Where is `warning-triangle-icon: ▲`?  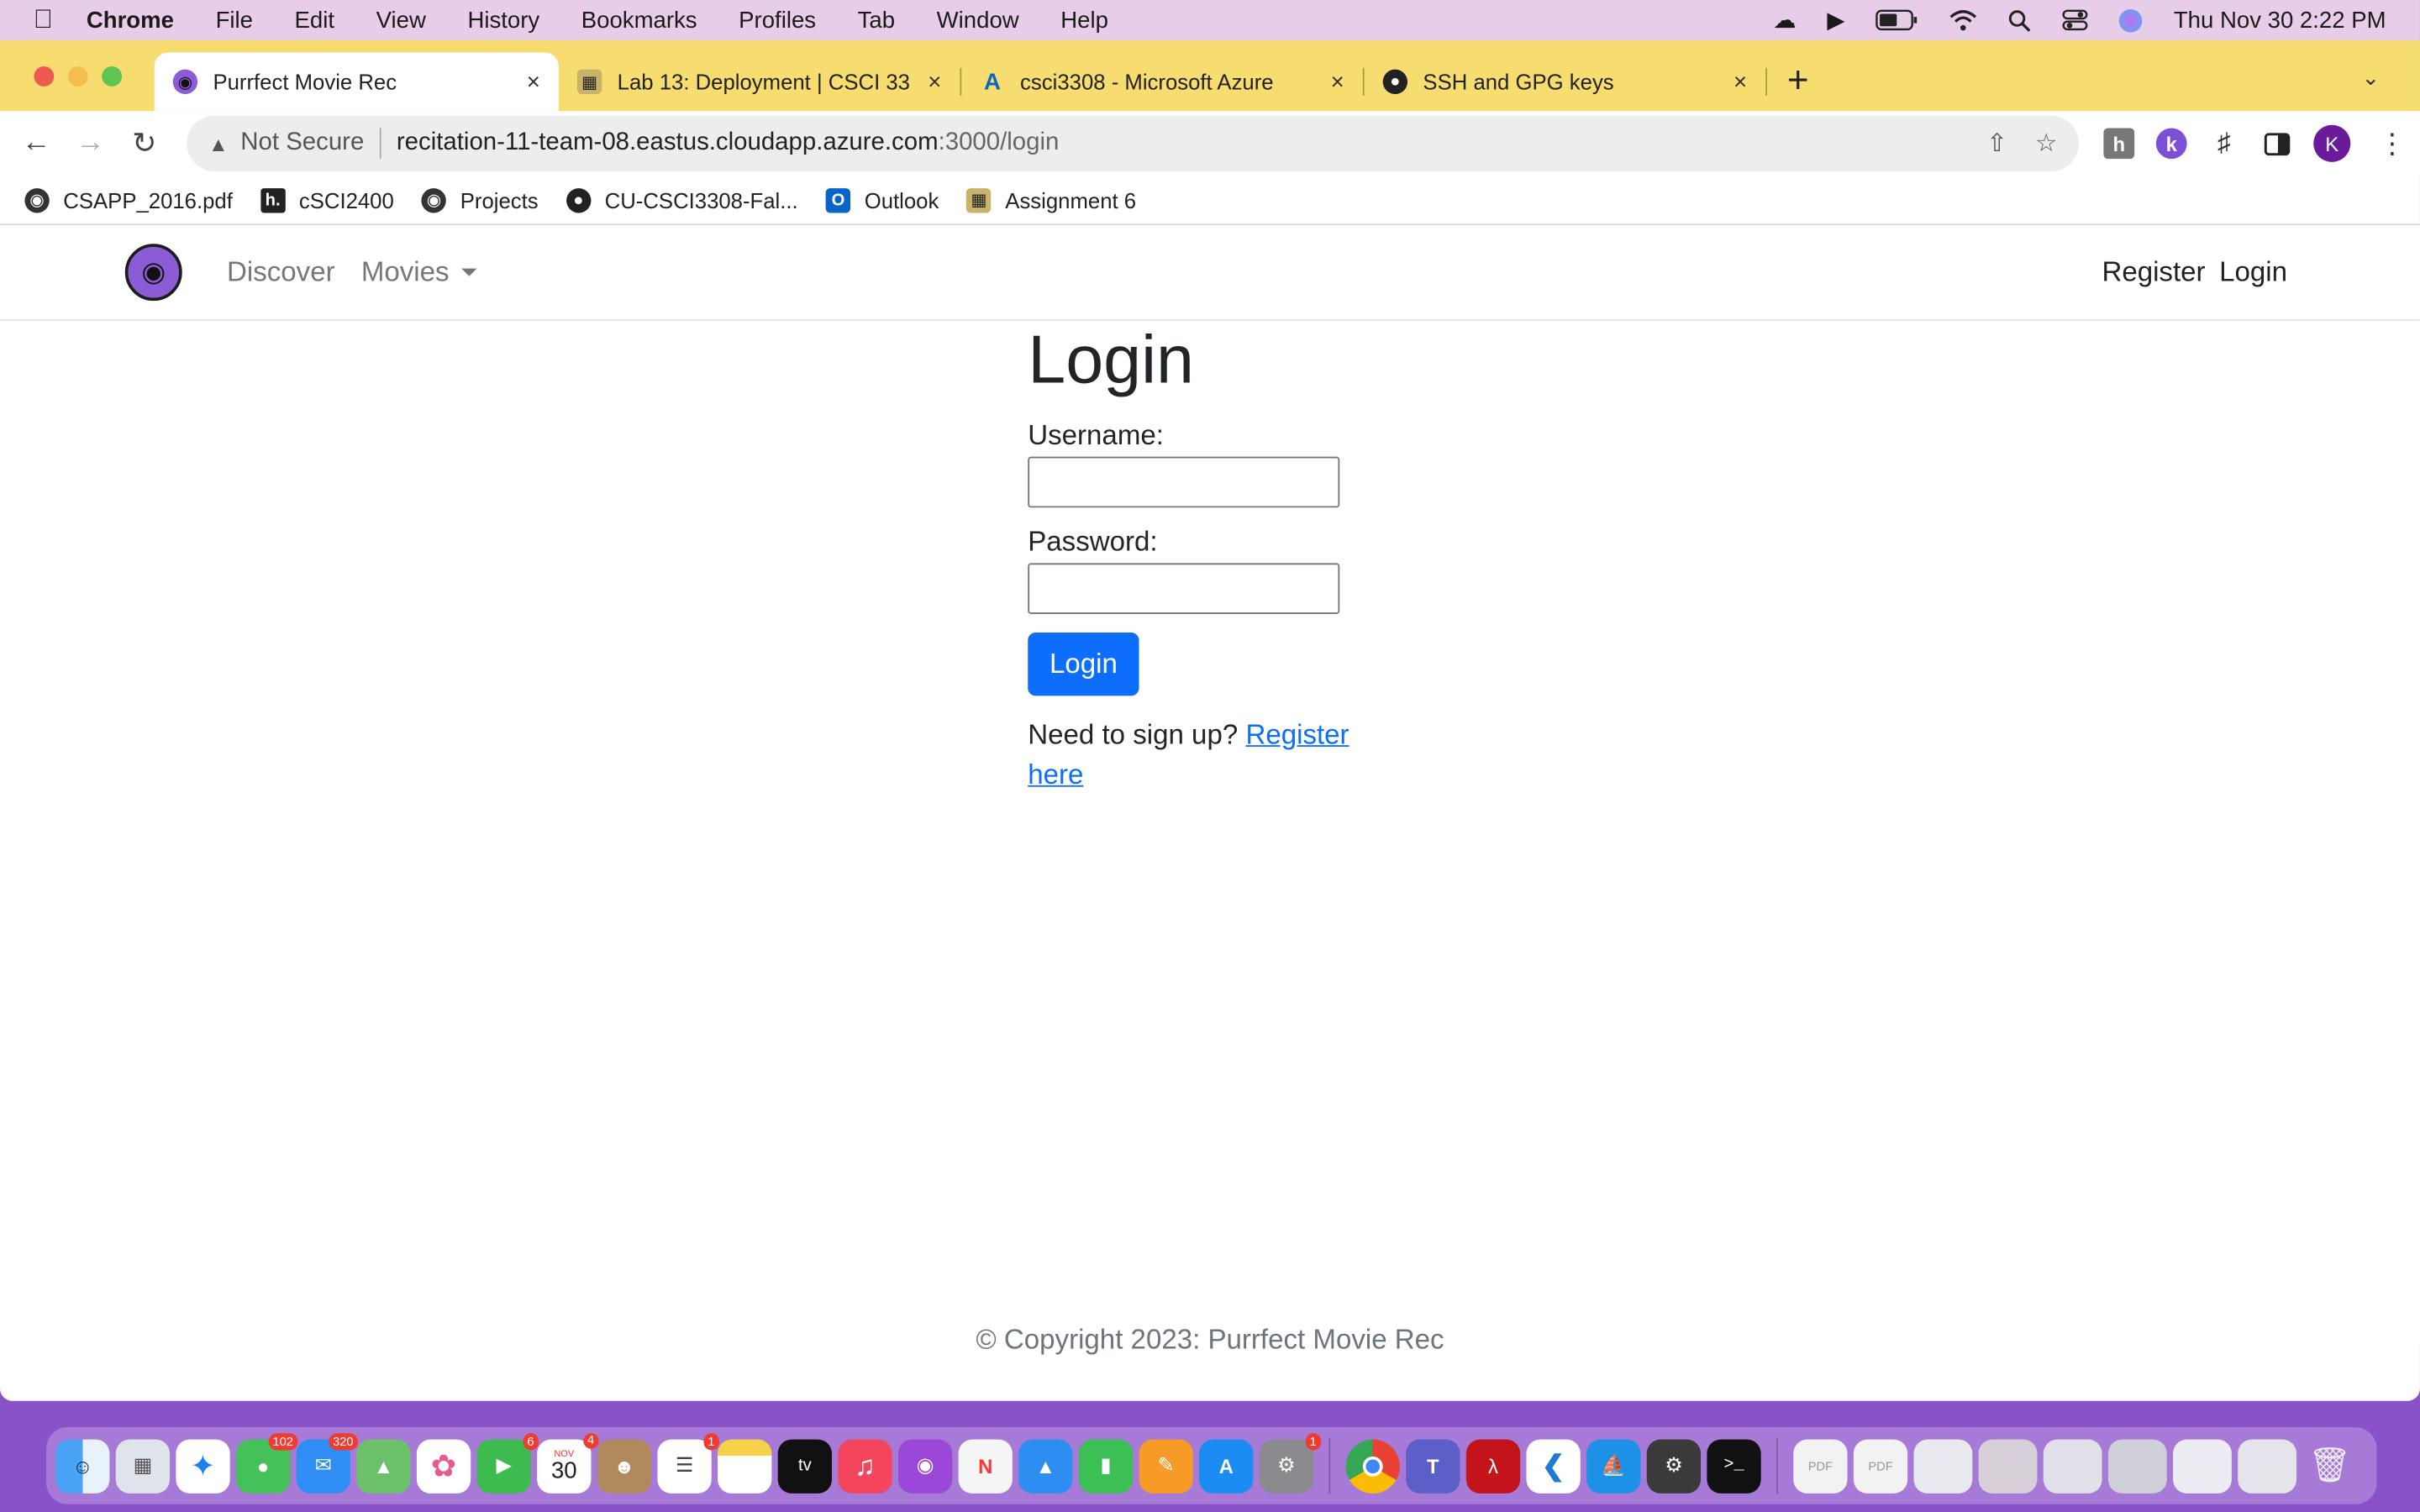 warning-triangle-icon: ▲ is located at coordinates (218, 143).